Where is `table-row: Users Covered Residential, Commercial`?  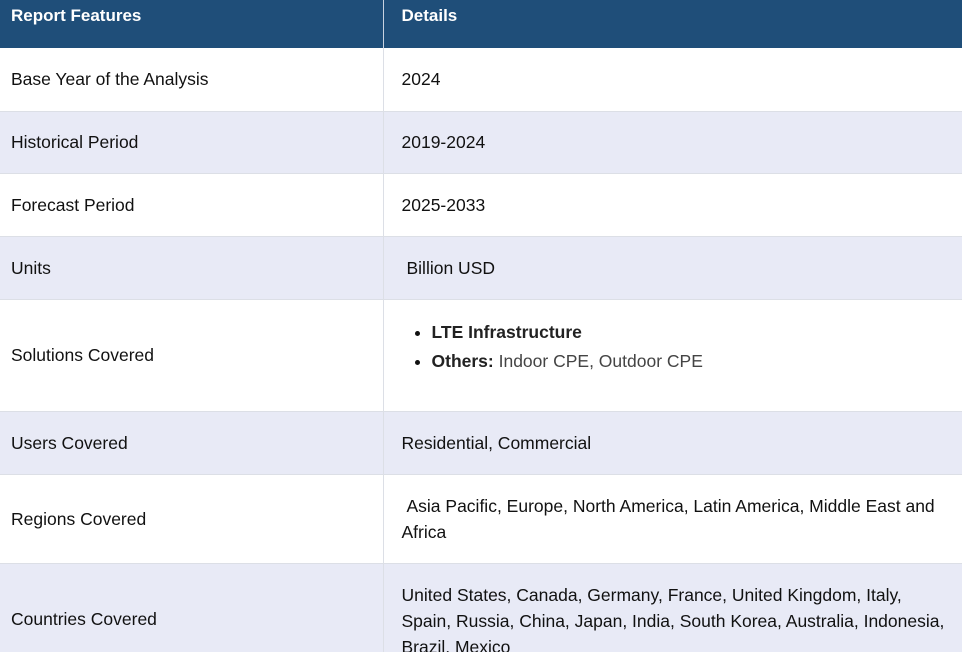
table-row: Users Covered Residential, Commercial is located at coordinates (481, 443).